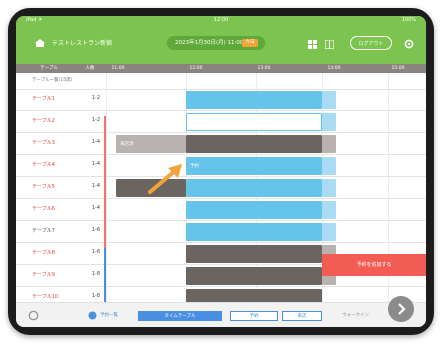  Describe the element at coordinates (329, 44) in the screenshot. I see `list-view-icon` at that location.